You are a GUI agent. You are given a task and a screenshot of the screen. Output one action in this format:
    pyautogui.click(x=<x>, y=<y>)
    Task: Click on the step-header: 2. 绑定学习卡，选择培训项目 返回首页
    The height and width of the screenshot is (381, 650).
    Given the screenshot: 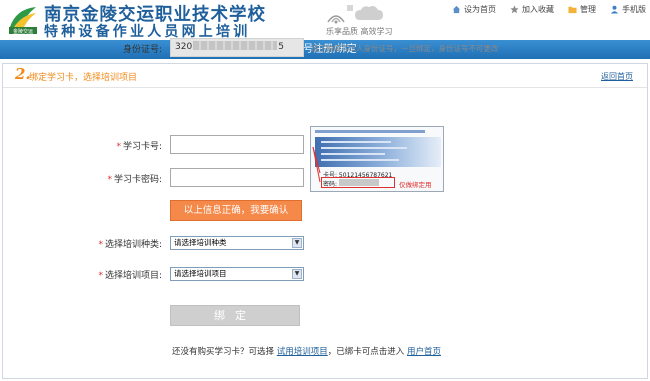 What is the action you would take?
    pyautogui.click(x=325, y=76)
    